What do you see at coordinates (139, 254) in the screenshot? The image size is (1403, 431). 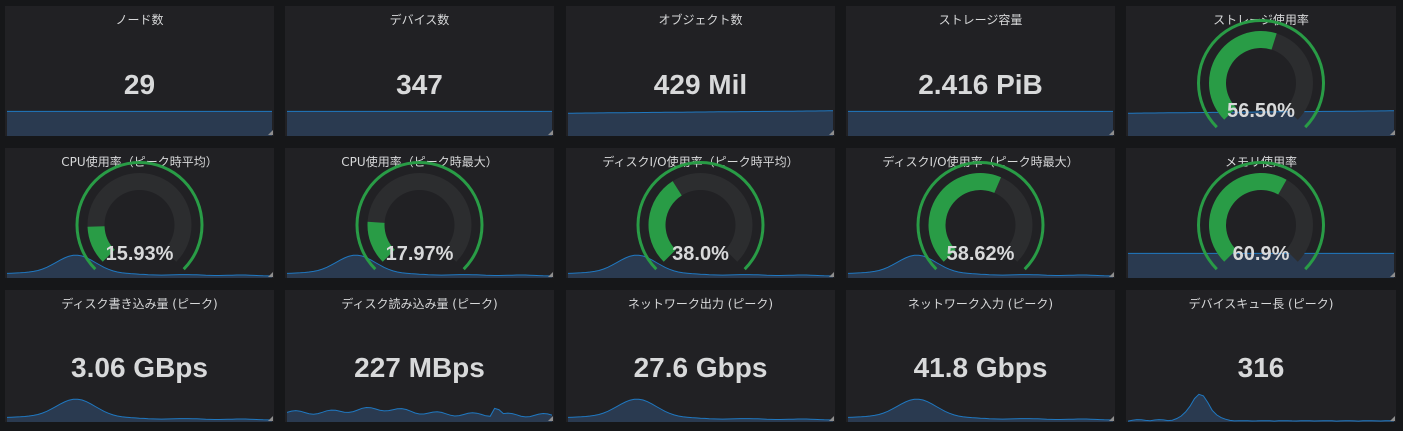 I see `gauge-value: 15.93%` at bounding box center [139, 254].